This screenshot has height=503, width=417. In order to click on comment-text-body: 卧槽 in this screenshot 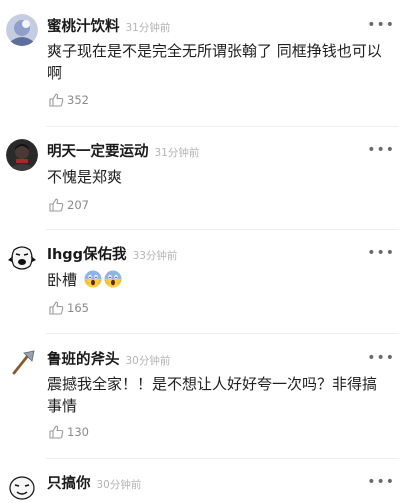, I will do `click(62, 280)`.